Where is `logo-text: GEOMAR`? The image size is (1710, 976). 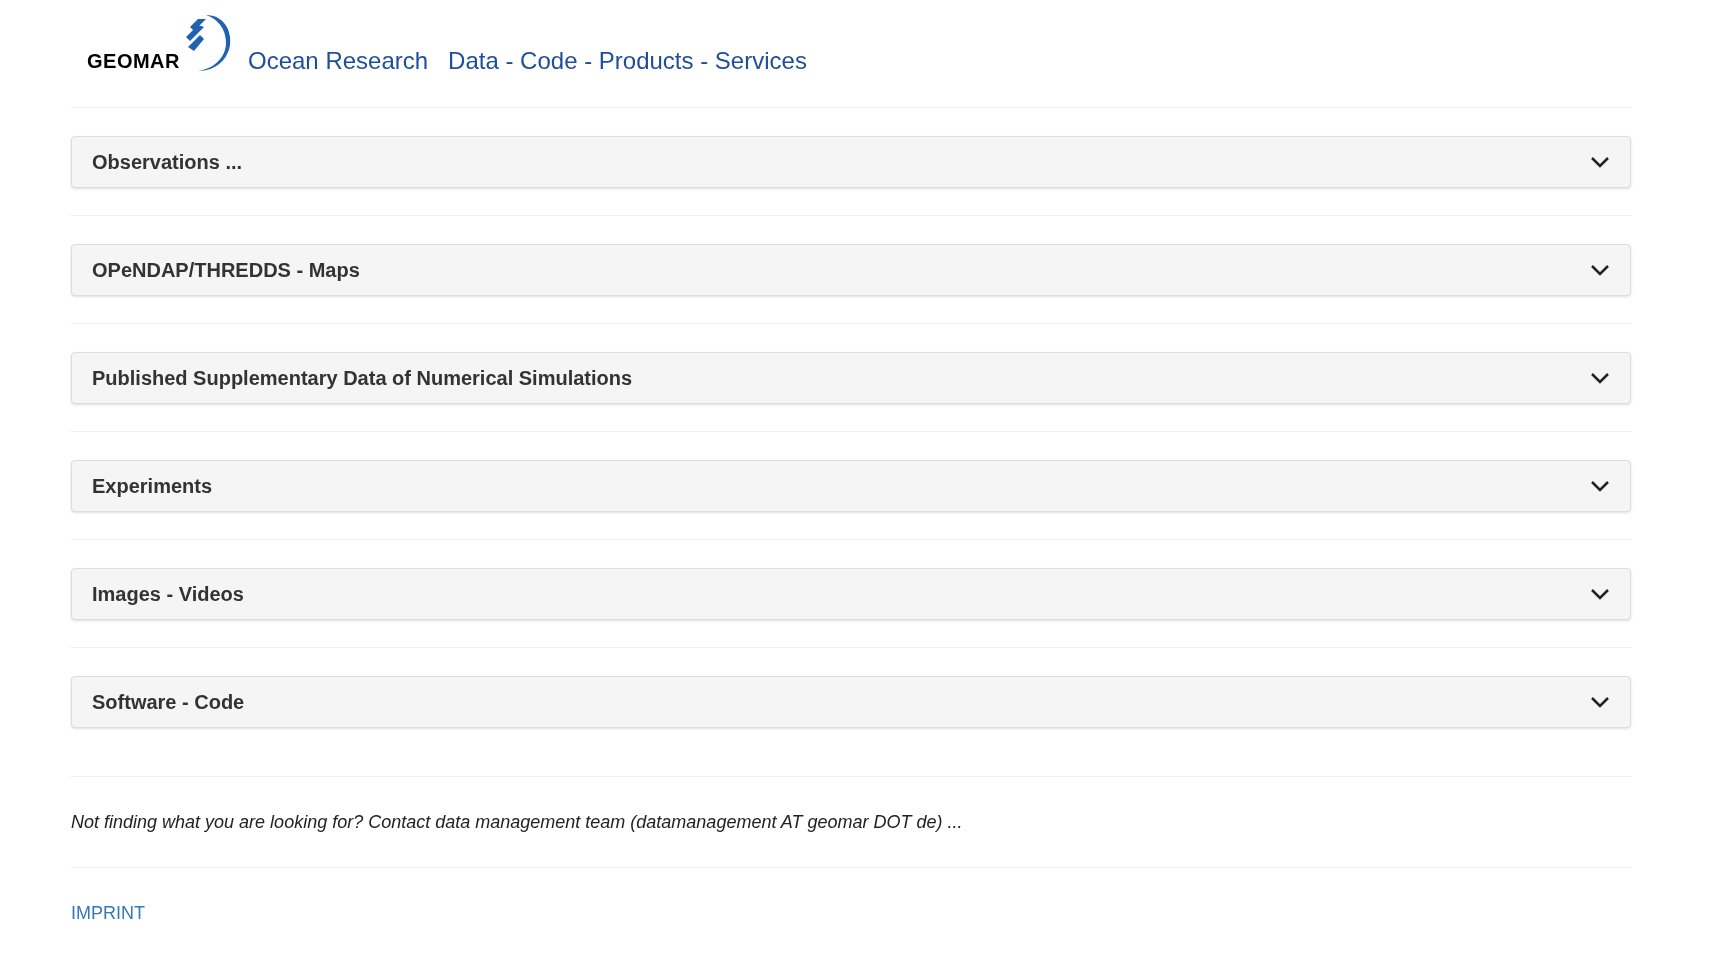
logo-text: GEOMAR is located at coordinates (133, 61).